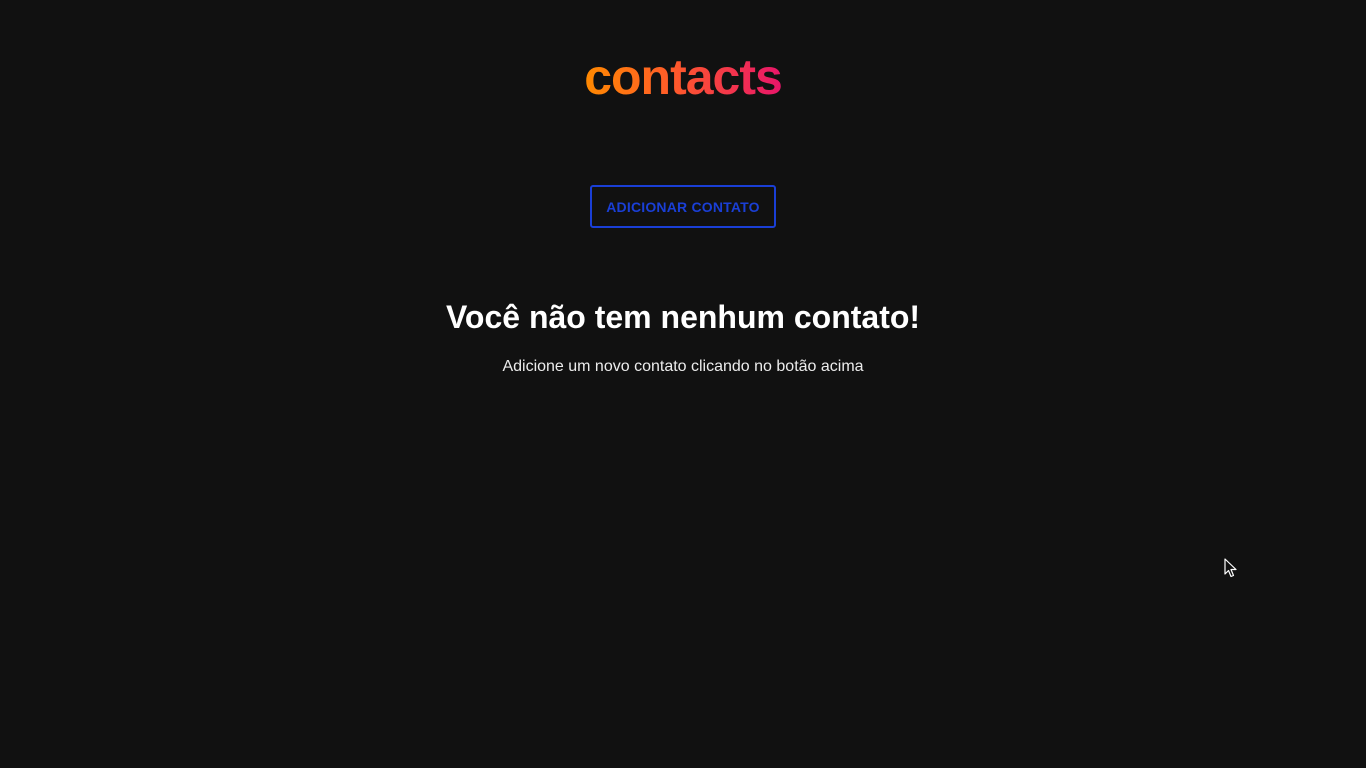 This screenshot has height=768, width=1366. What do you see at coordinates (683, 317) in the screenshot?
I see `empty-state-title: Você não tem nenhum contato!` at bounding box center [683, 317].